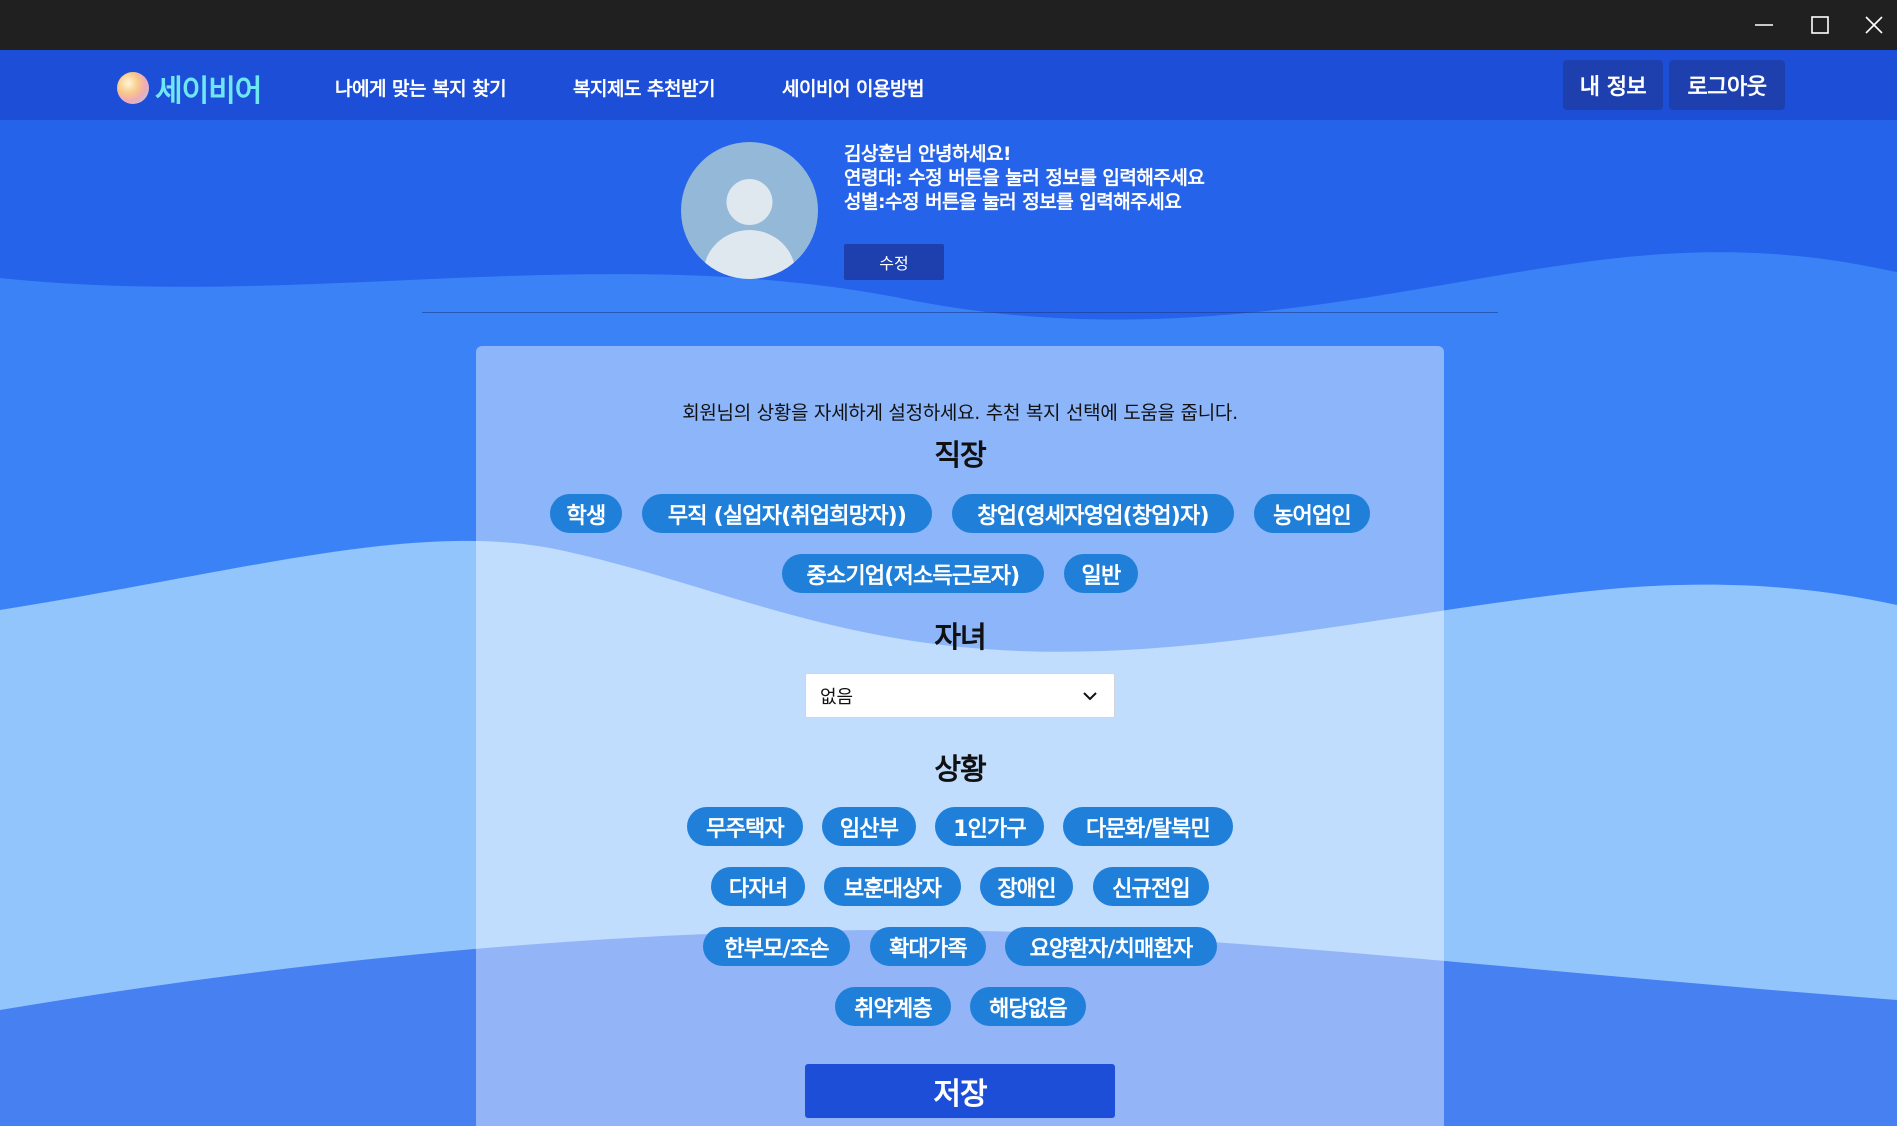 This screenshot has height=1126, width=1897. What do you see at coordinates (1151, 886) in the screenshot?
I see `situation-chip-new-resident: 신규전입` at bounding box center [1151, 886].